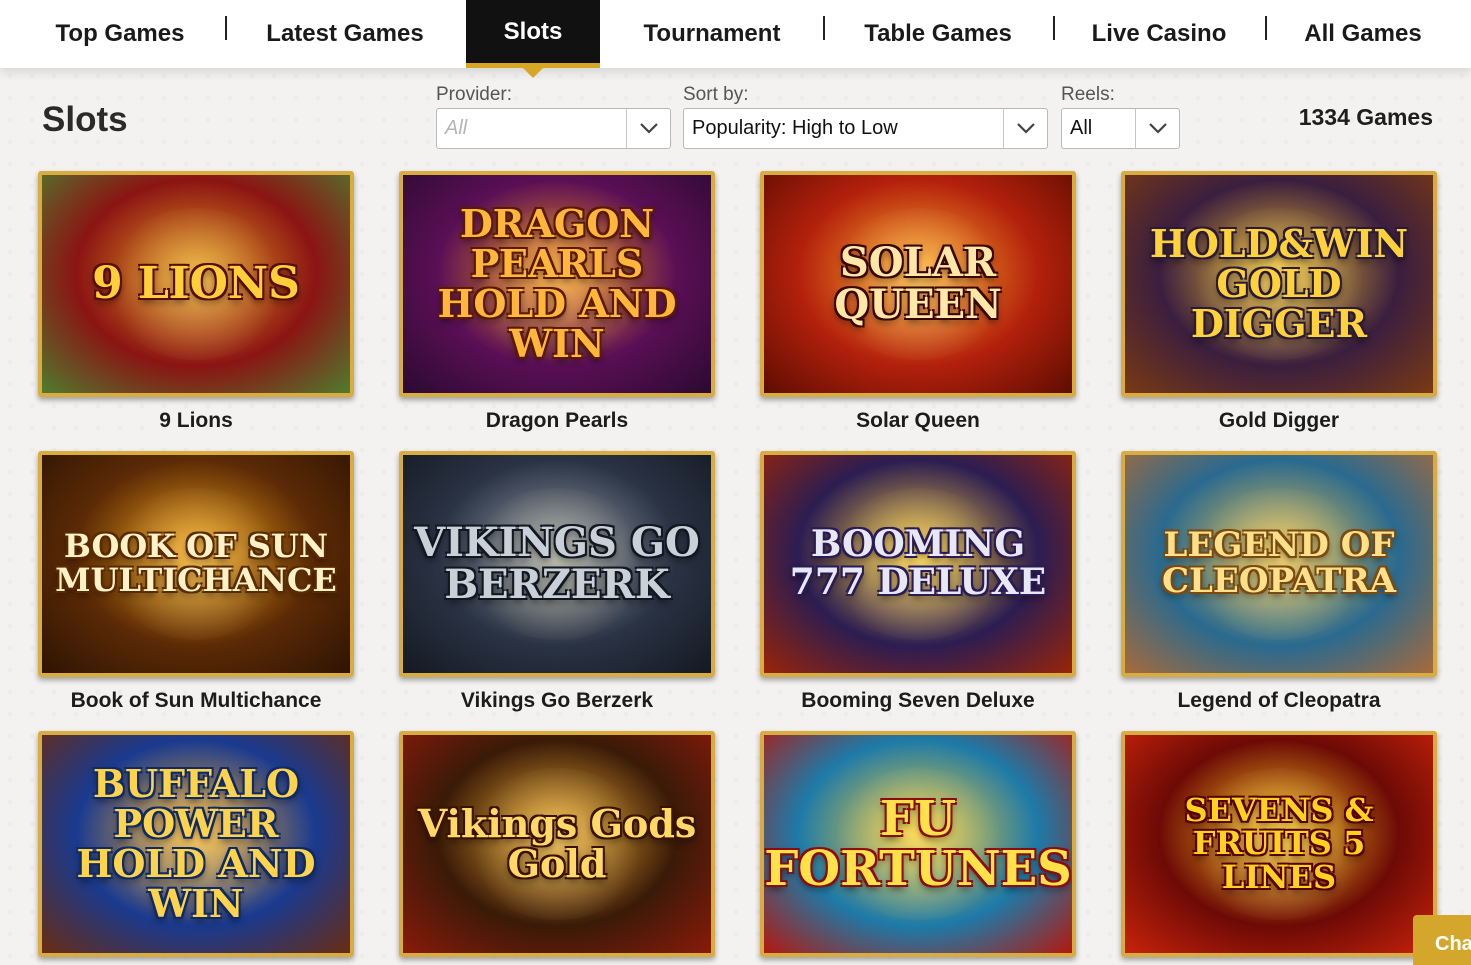 The image size is (1471, 965). What do you see at coordinates (120, 34) in the screenshot?
I see `tab-top-games: Top Games` at bounding box center [120, 34].